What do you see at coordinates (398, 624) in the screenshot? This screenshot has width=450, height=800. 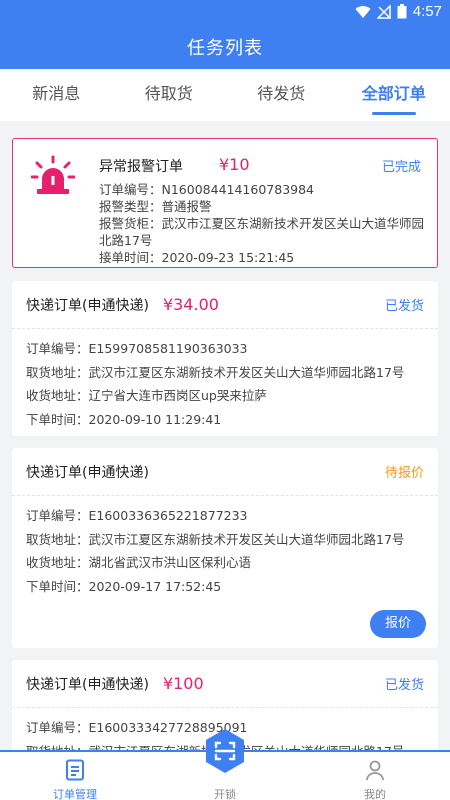 I see `quote-button: 报价` at bounding box center [398, 624].